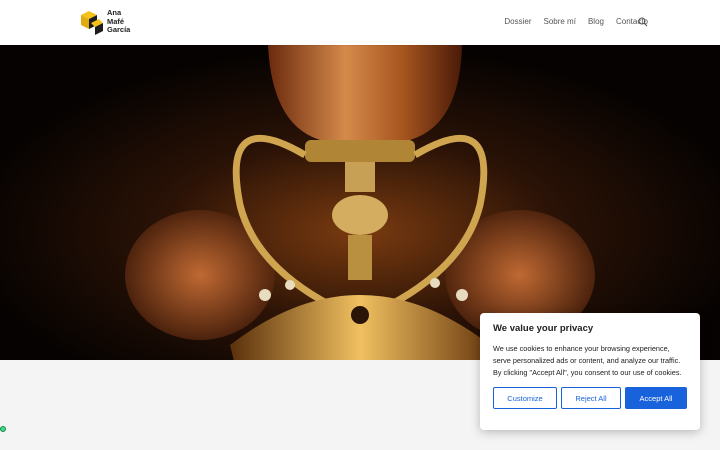 This screenshot has width=720, height=450. Describe the element at coordinates (643, 22) in the screenshot. I see `search-icon` at that location.